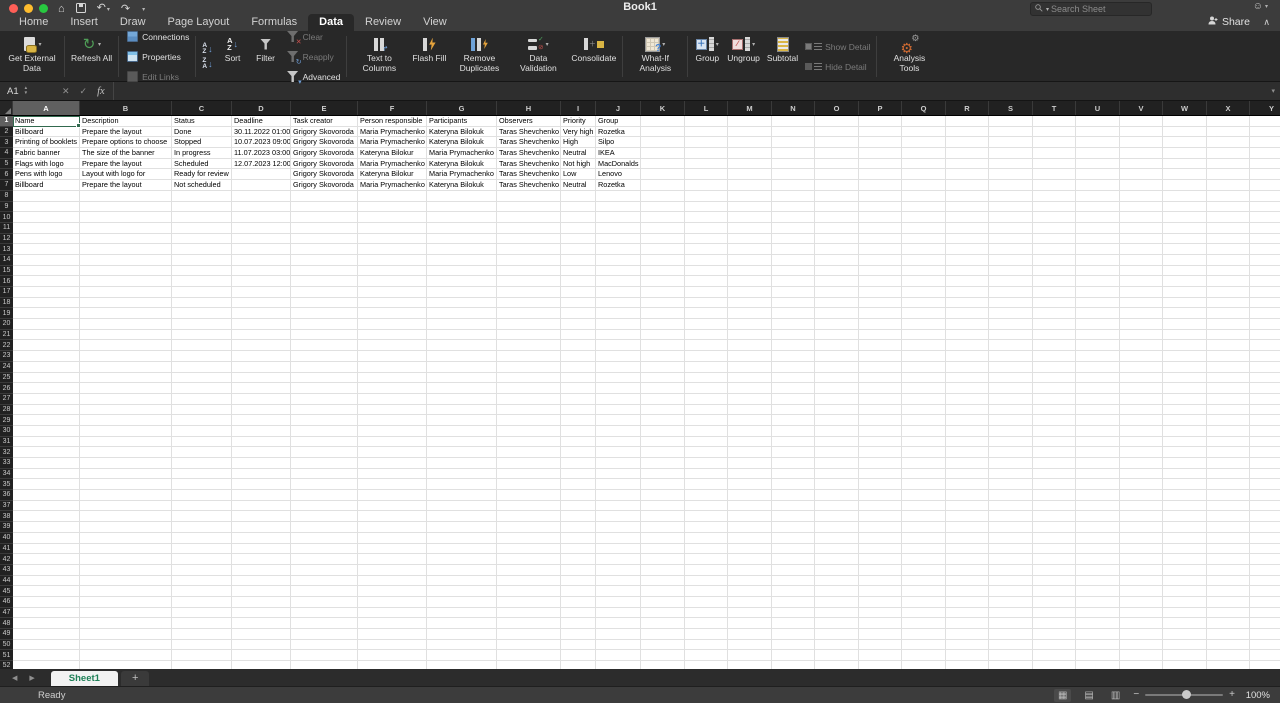 The image size is (1280, 703). What do you see at coordinates (529, 281) in the screenshot?
I see `cell-H16` at bounding box center [529, 281].